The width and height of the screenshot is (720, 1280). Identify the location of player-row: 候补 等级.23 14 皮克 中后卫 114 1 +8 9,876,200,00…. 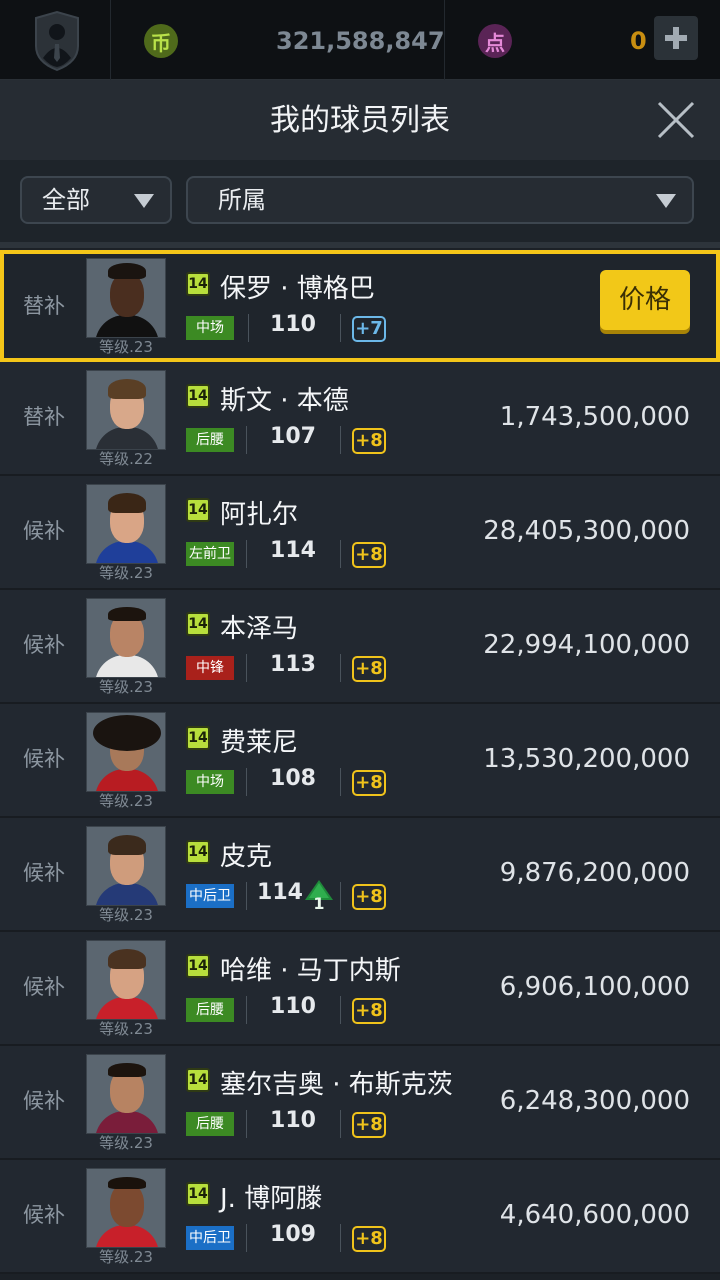
(360, 875).